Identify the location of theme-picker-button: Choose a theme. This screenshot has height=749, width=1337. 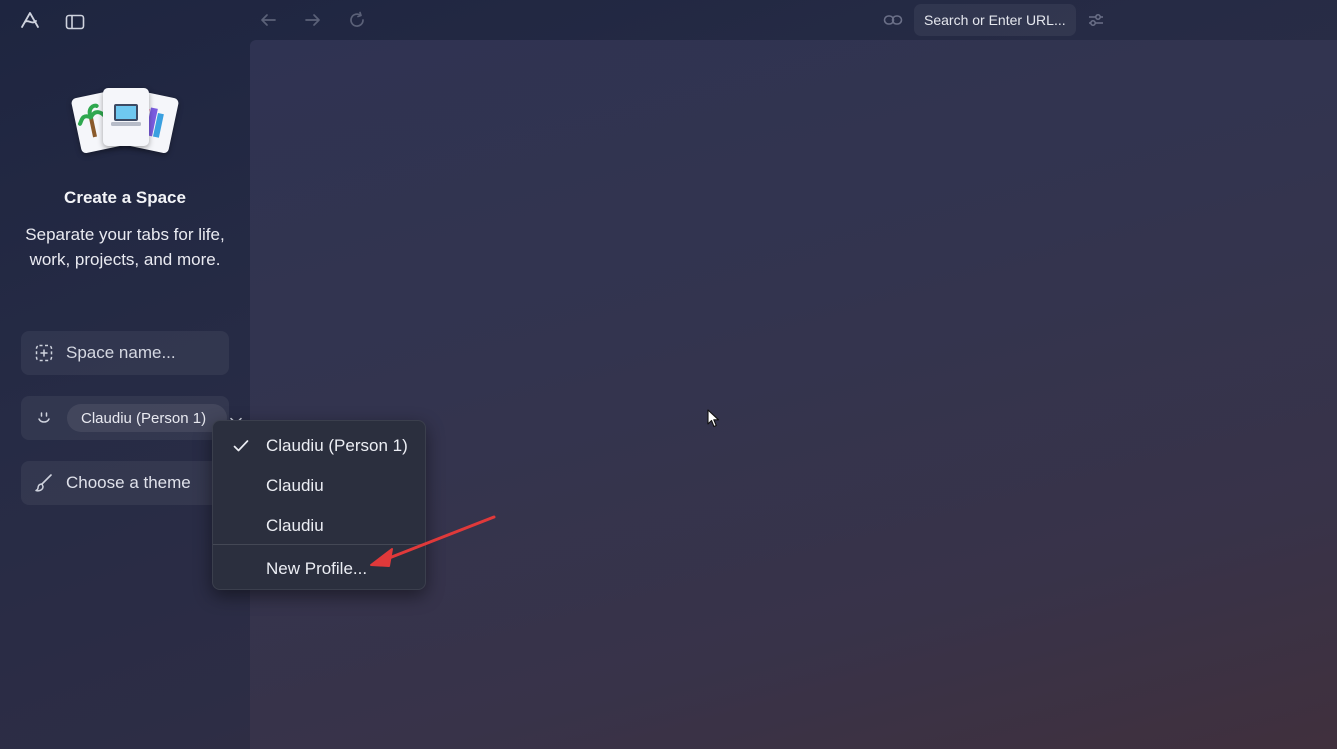
(125, 483).